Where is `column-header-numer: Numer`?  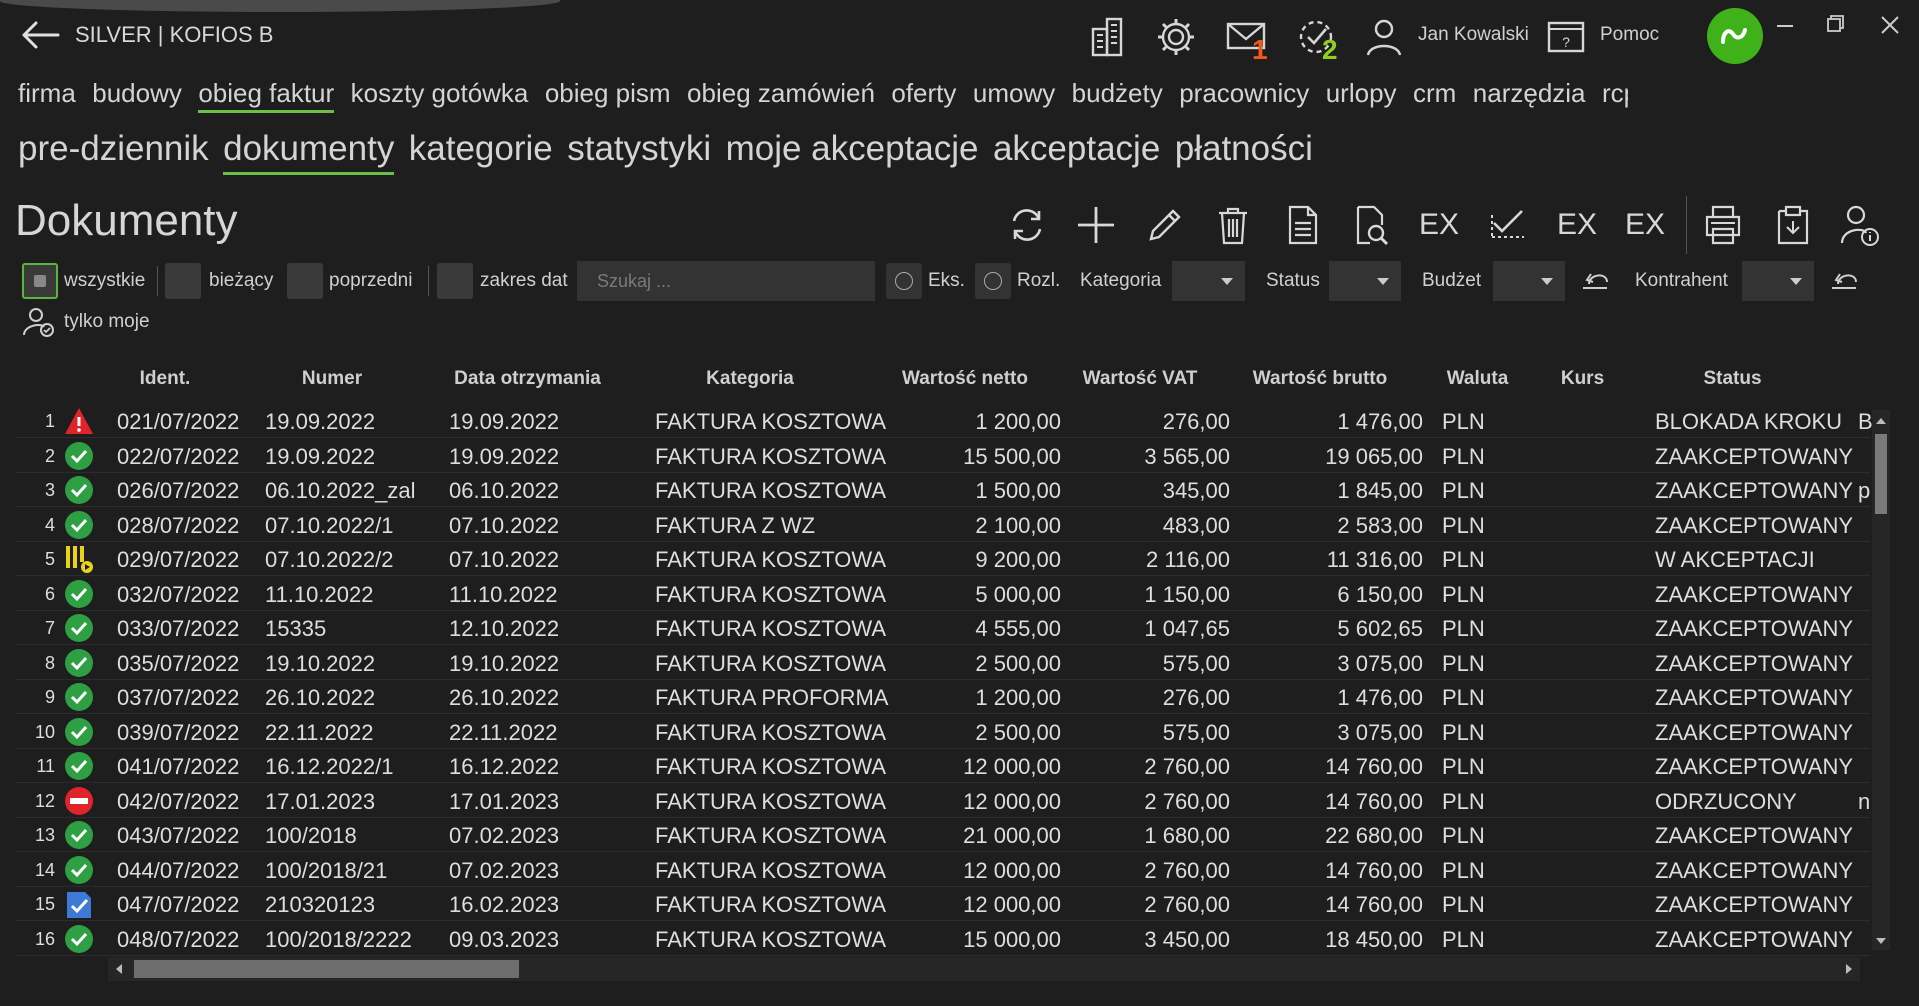 column-header-numer: Numer is located at coordinates (332, 379).